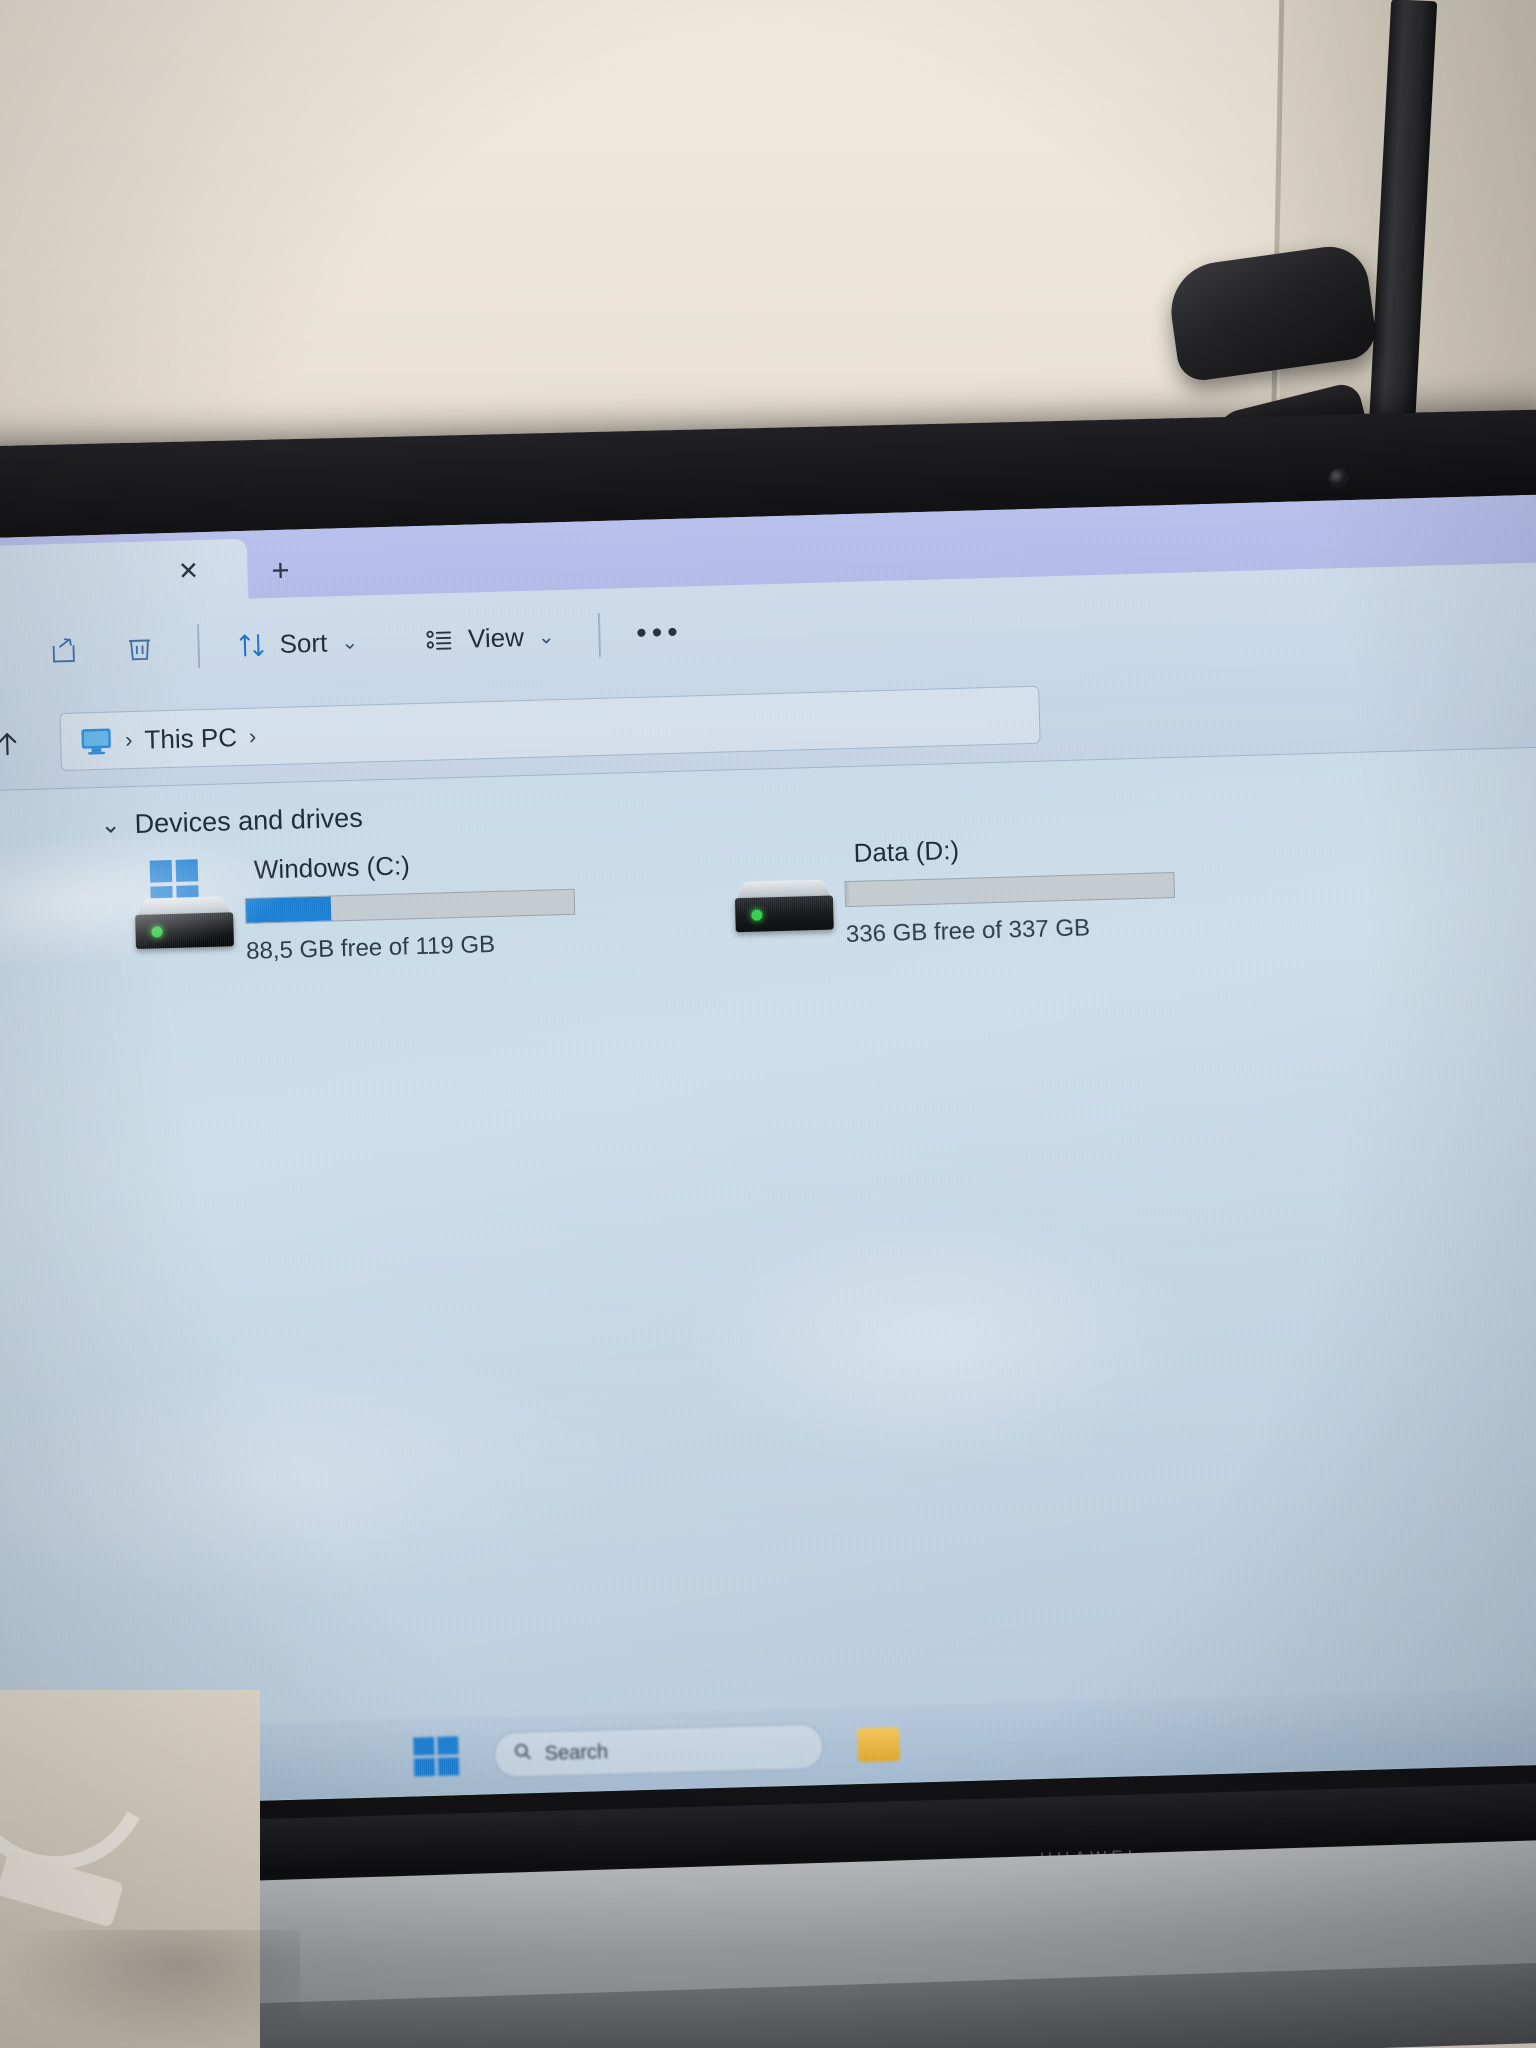  I want to click on sort-button: Sort ⌄, so click(297, 643).